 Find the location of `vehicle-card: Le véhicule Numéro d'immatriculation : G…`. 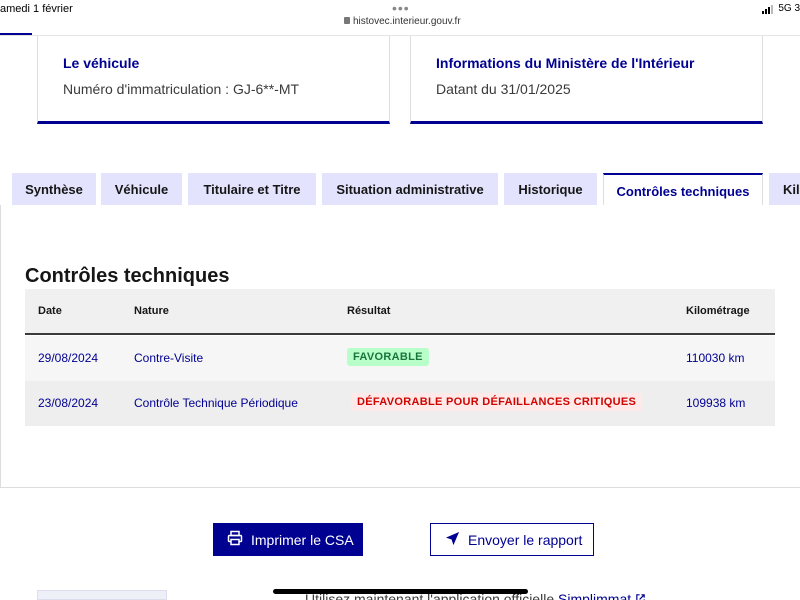

vehicle-card: Le véhicule Numéro d'immatriculation : G… is located at coordinates (213, 80).